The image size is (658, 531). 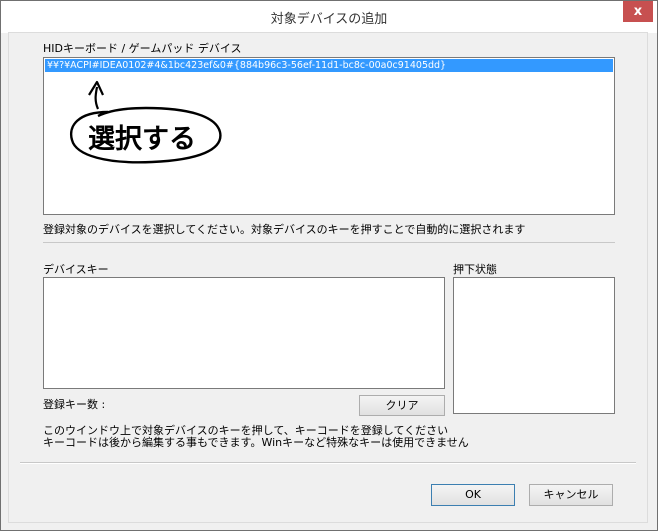 What do you see at coordinates (329, 19) in the screenshot?
I see `window-title: 対象デバイスの追加` at bounding box center [329, 19].